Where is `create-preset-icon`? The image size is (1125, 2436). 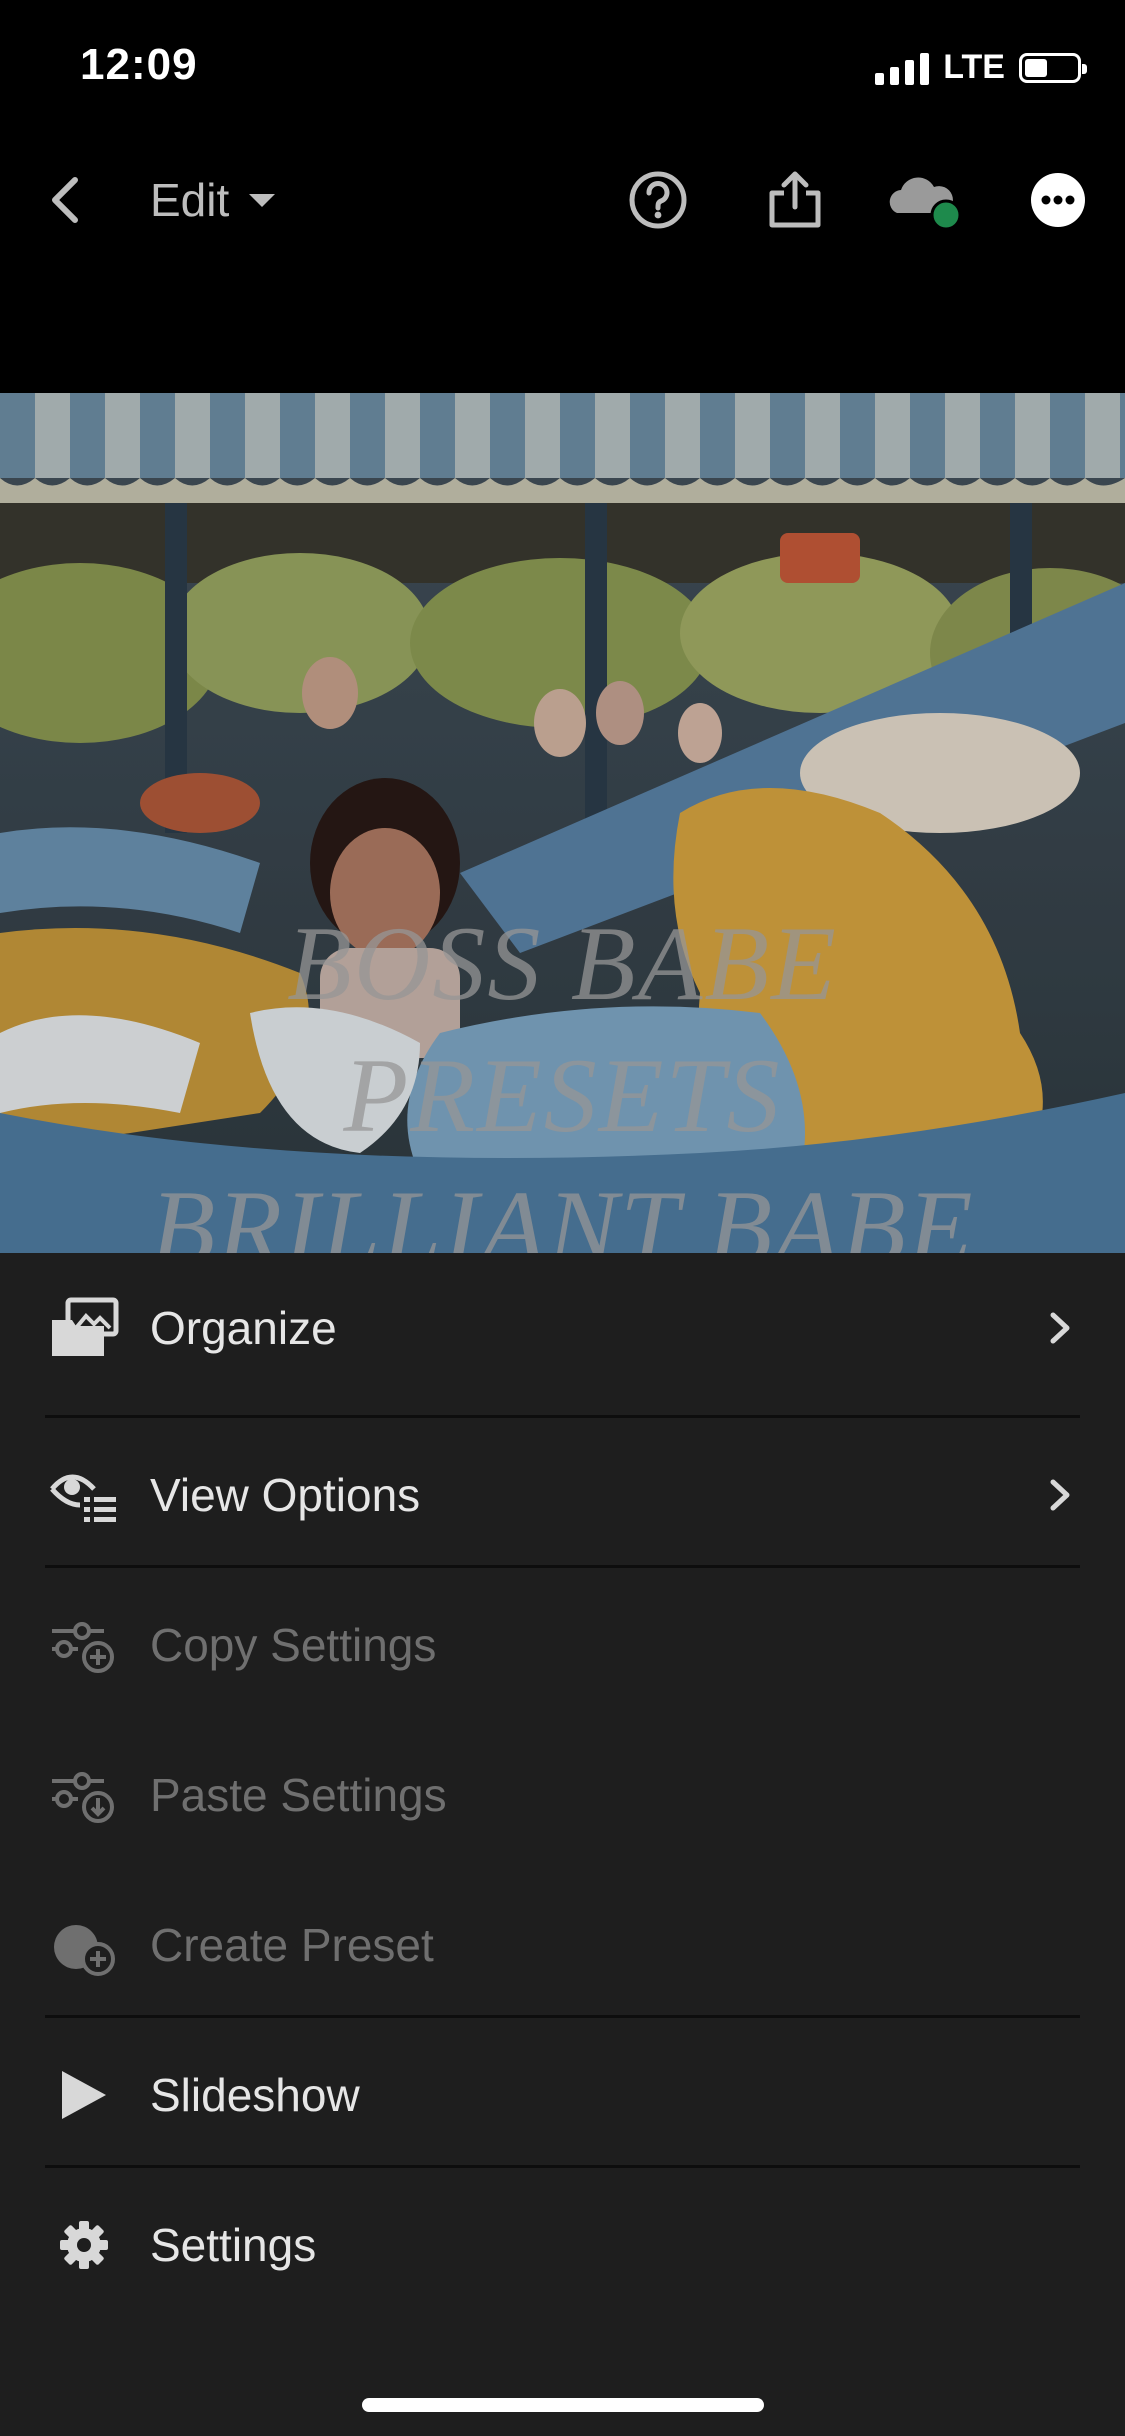 create-preset-icon is located at coordinates (84, 1945).